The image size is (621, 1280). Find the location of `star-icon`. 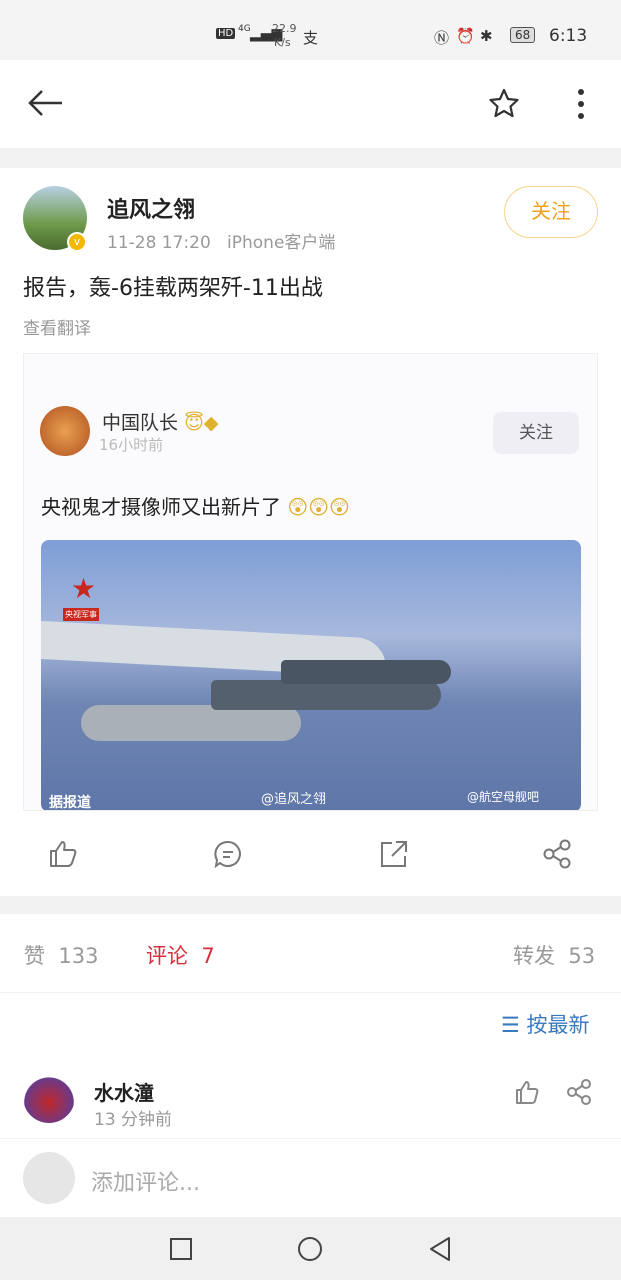

star-icon is located at coordinates (504, 103).